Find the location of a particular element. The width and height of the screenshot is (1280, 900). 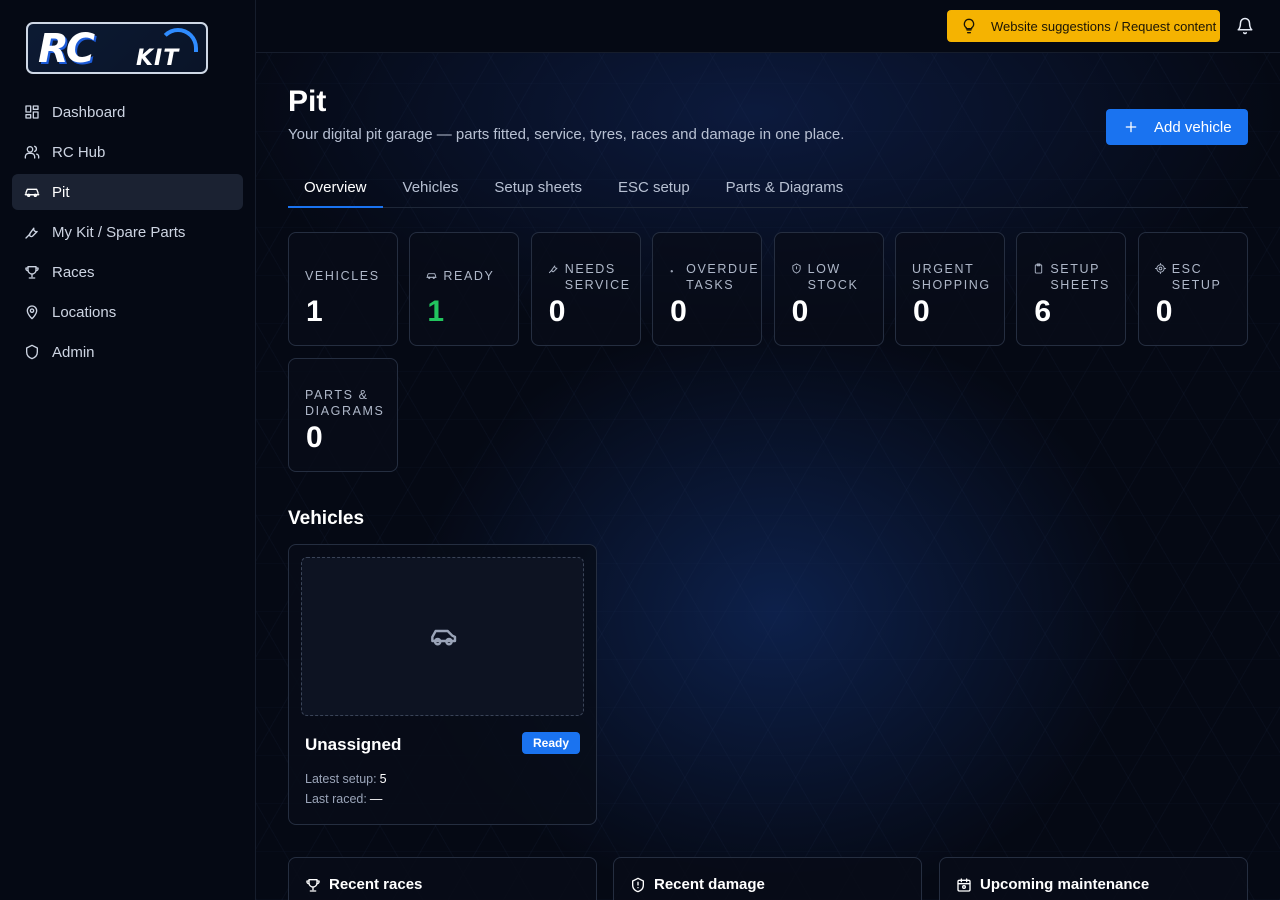

tab-setup-sheets: Setup sheets is located at coordinates (538, 188).